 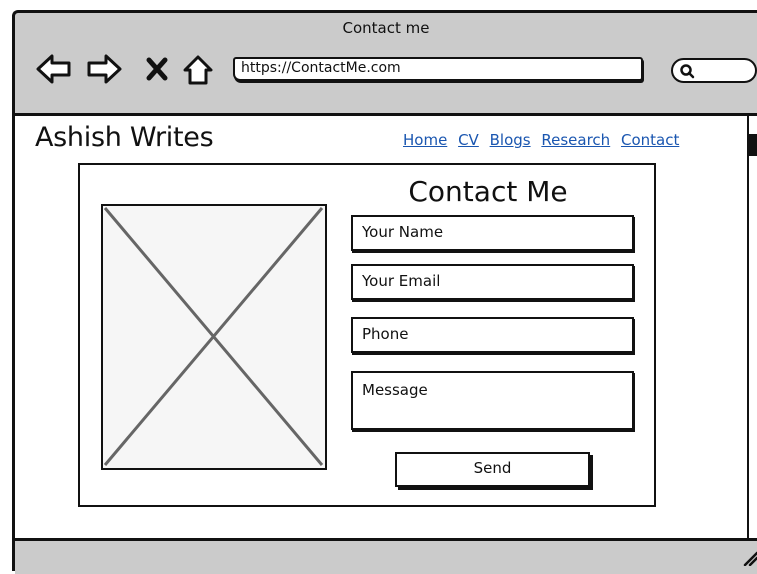 What do you see at coordinates (124, 137) in the screenshot?
I see `site-brand: Ashish Writes` at bounding box center [124, 137].